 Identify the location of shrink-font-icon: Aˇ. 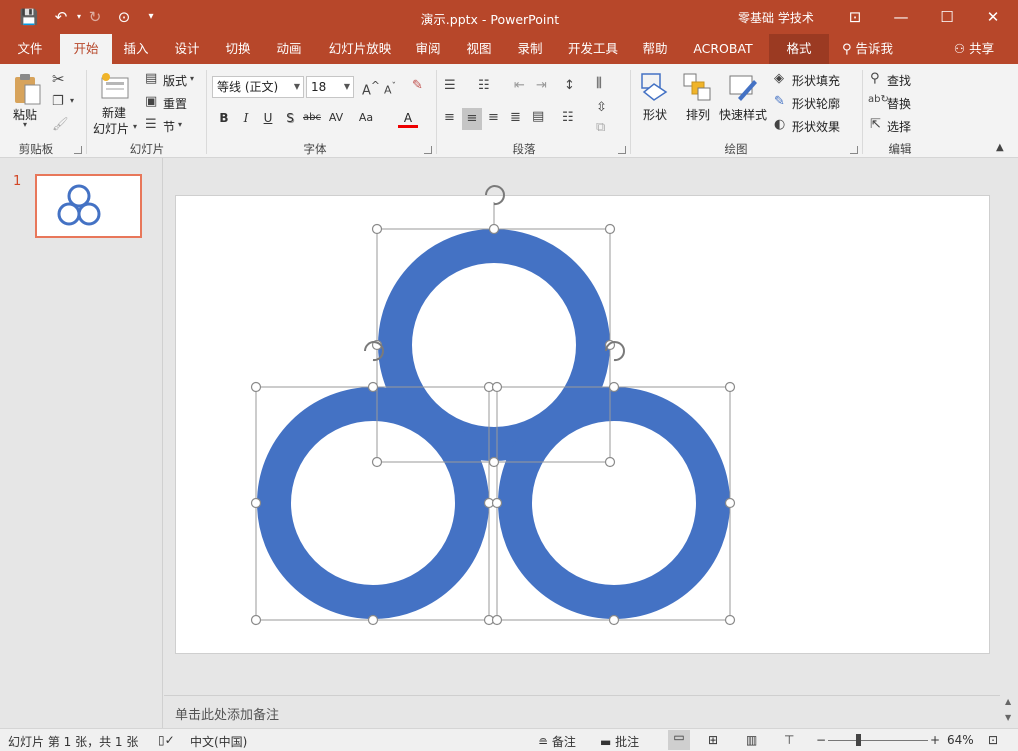
(390, 89).